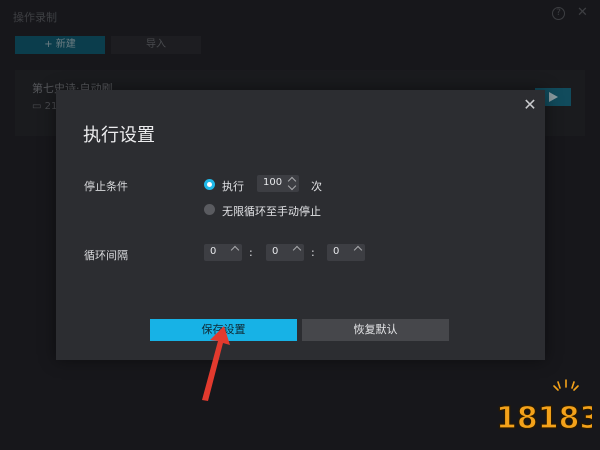 This screenshot has width=600, height=450. What do you see at coordinates (213, 251) in the screenshot?
I see `interval-hours-value: 0` at bounding box center [213, 251].